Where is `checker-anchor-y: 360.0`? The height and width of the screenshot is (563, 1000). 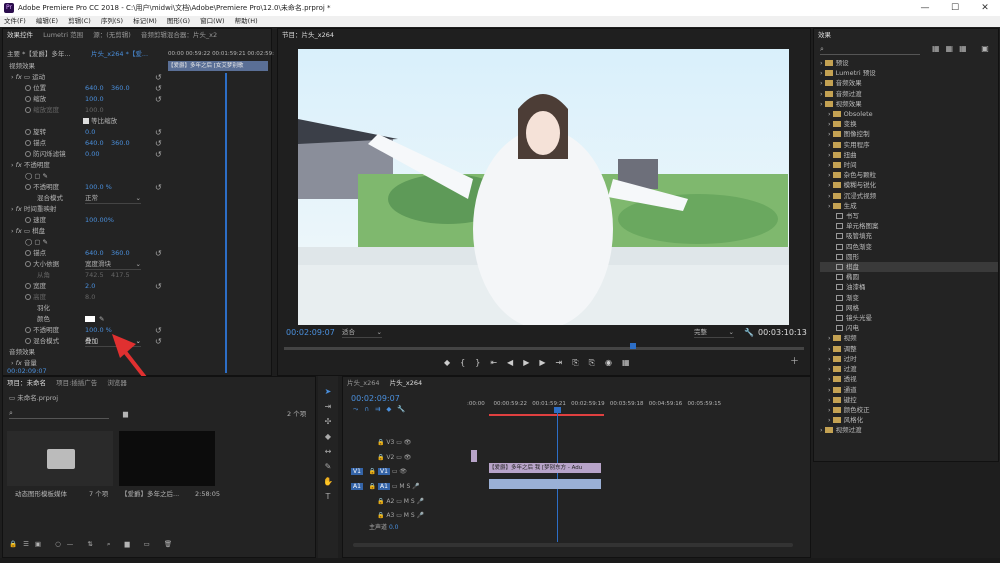 checker-anchor-y: 360.0 is located at coordinates (120, 253).